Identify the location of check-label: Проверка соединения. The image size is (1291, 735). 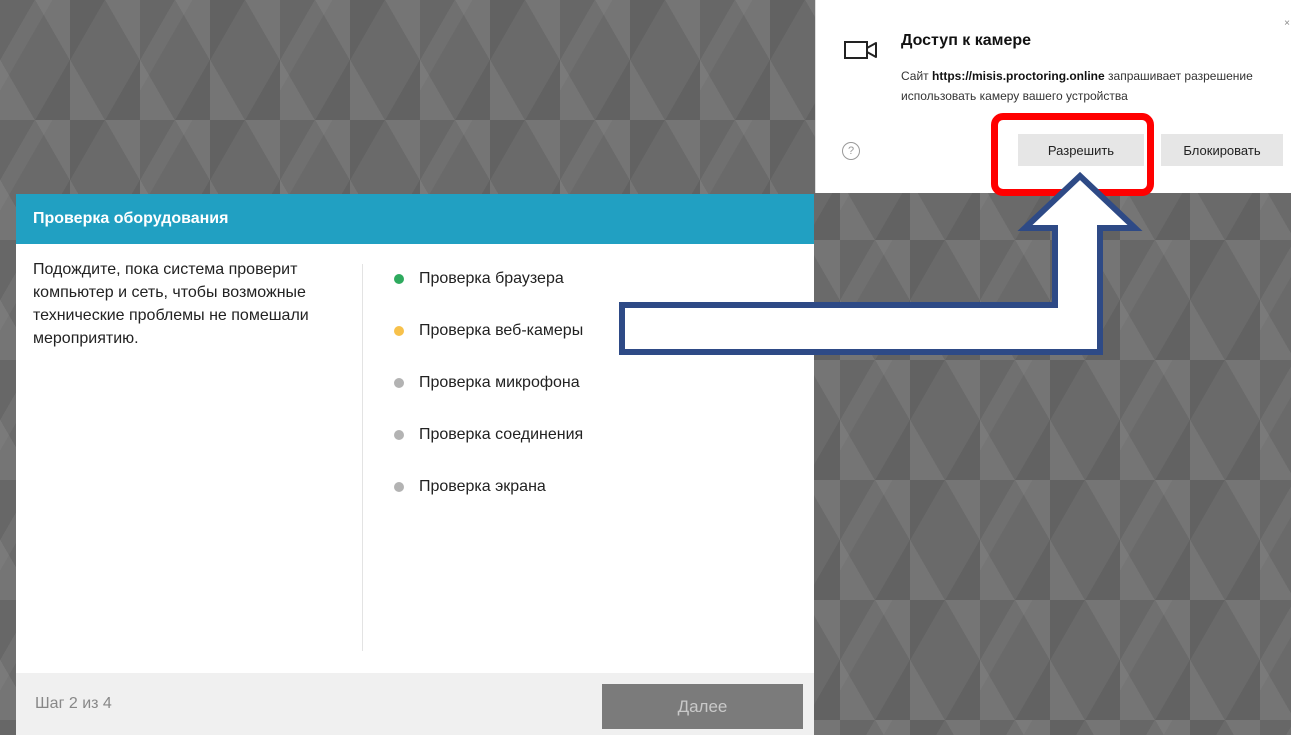
(501, 434).